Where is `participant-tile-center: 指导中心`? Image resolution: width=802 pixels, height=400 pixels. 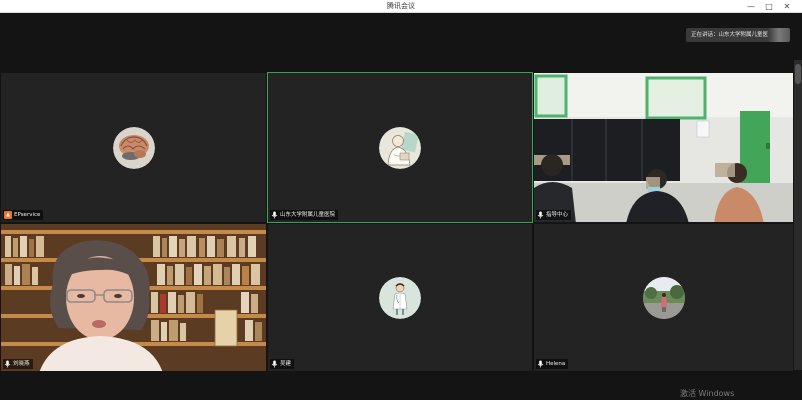
participant-tile-center: 指导中心 is located at coordinates (663, 147).